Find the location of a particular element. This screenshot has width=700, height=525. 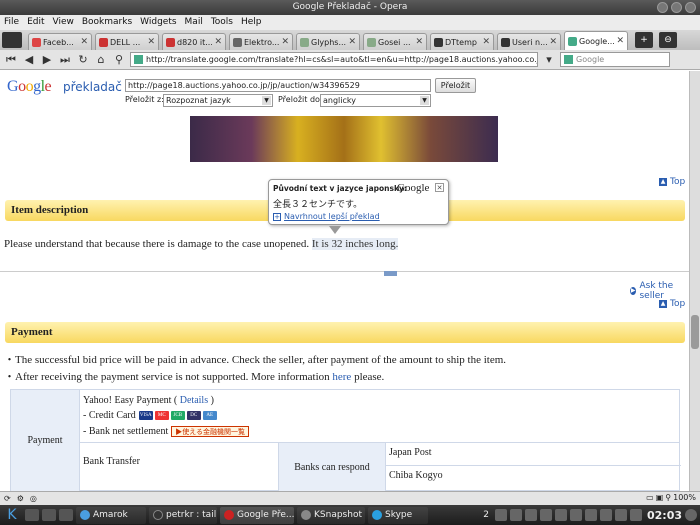

amarok-icon is located at coordinates (85, 515).